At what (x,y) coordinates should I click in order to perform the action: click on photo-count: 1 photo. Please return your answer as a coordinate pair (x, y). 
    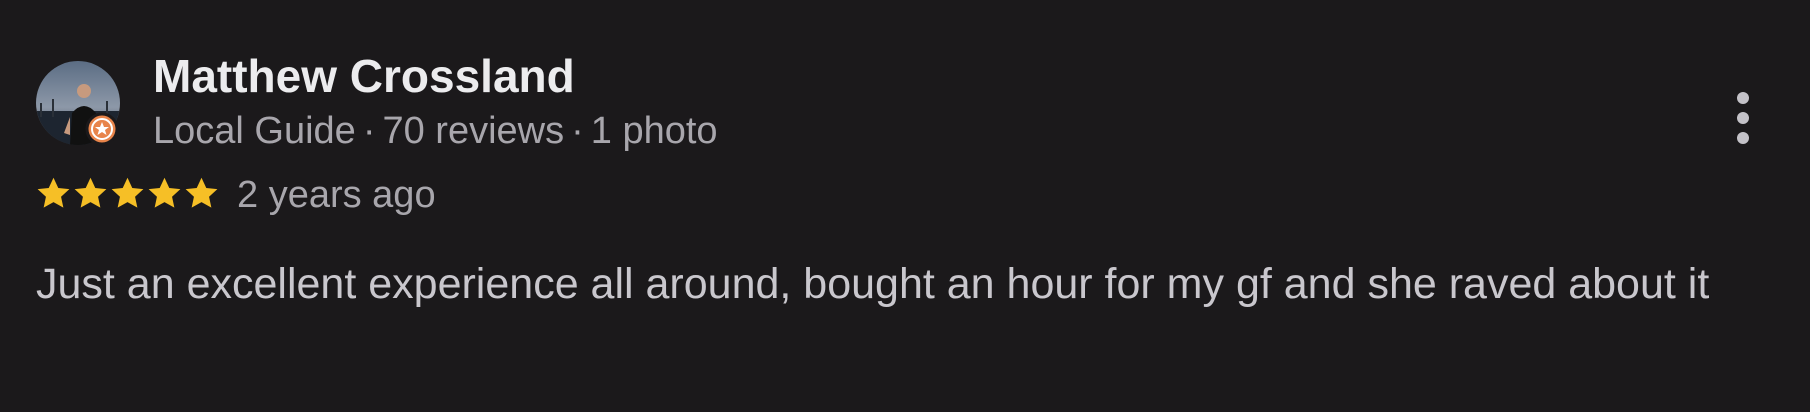
    Looking at the image, I should click on (654, 131).